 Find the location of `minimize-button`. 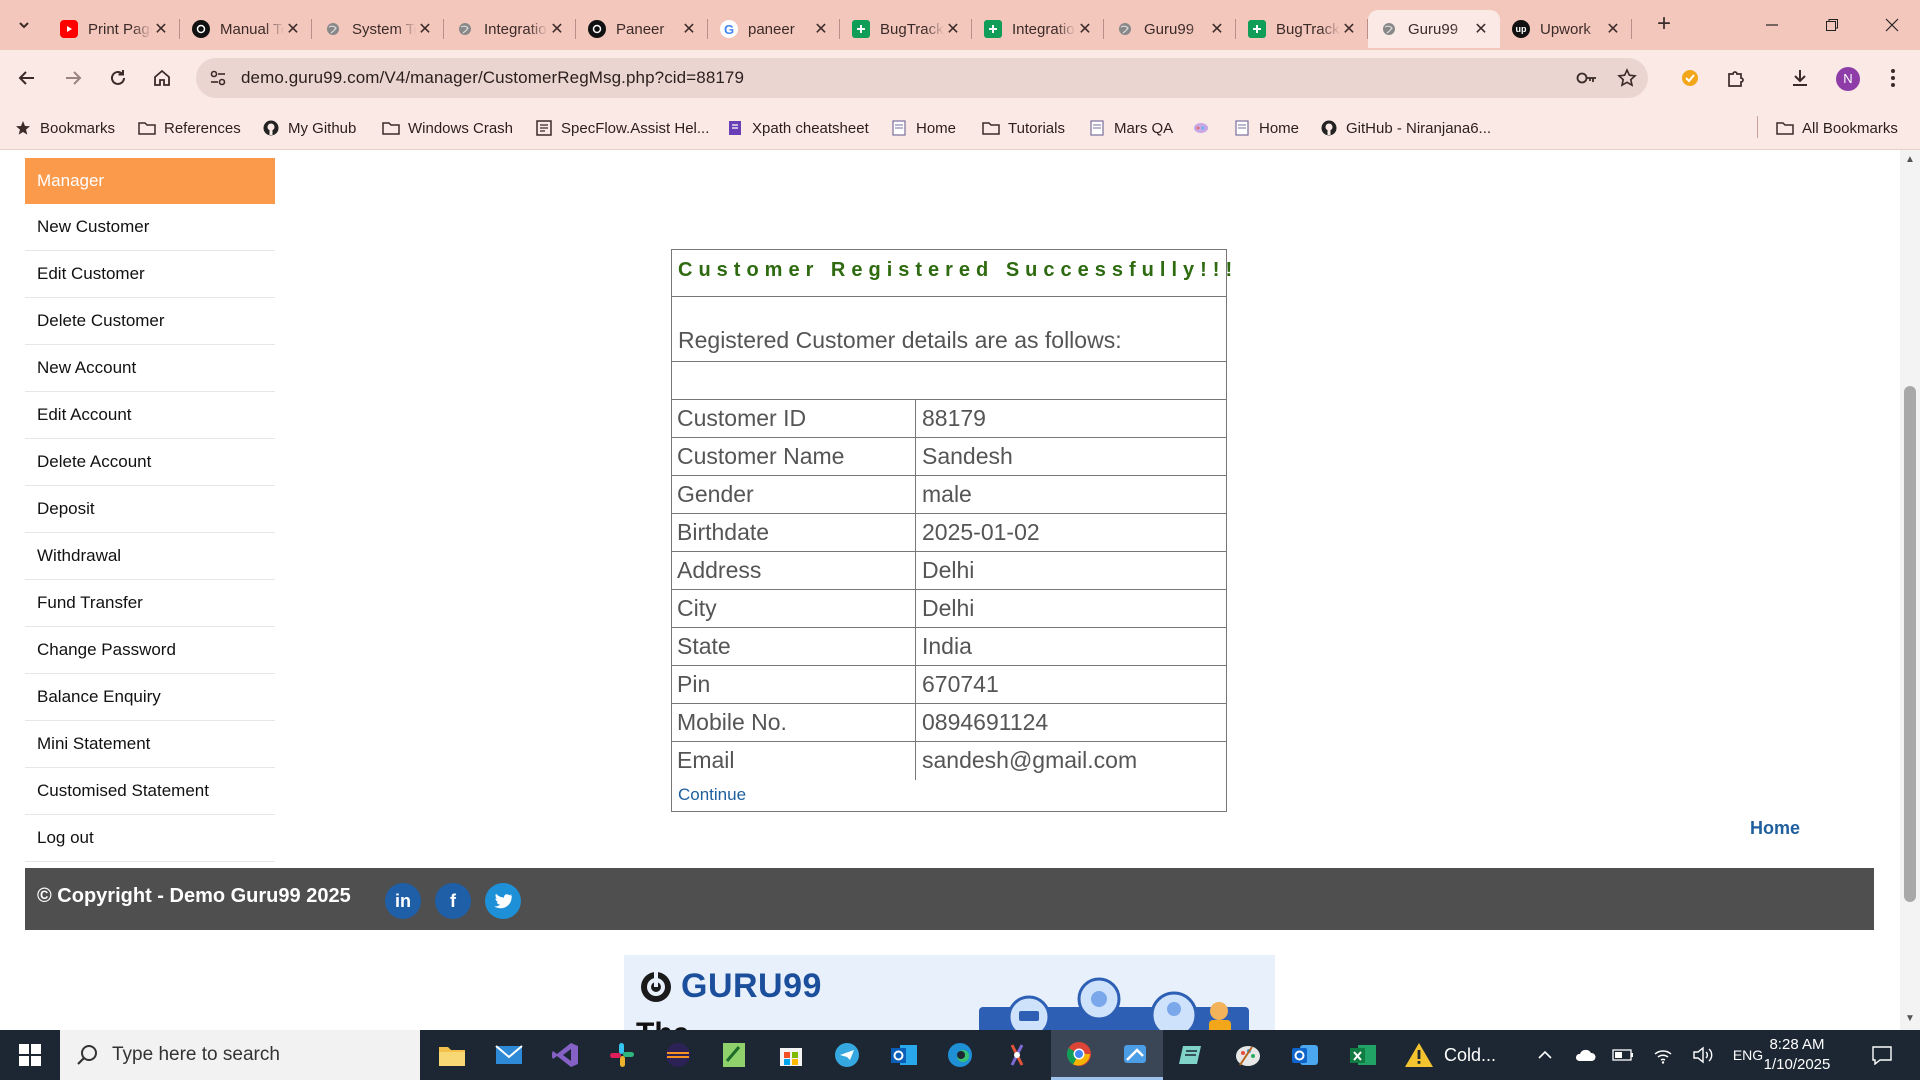

minimize-button is located at coordinates (1772, 25).